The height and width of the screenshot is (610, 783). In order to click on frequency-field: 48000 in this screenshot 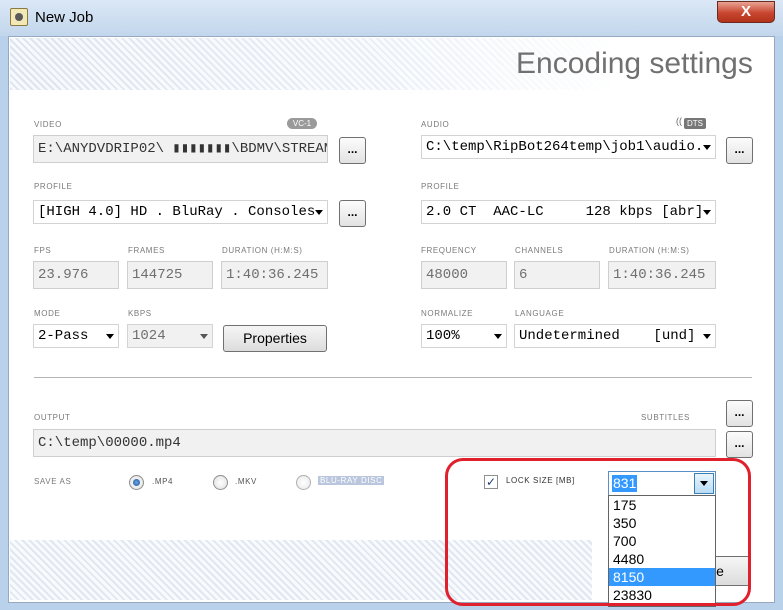, I will do `click(464, 275)`.